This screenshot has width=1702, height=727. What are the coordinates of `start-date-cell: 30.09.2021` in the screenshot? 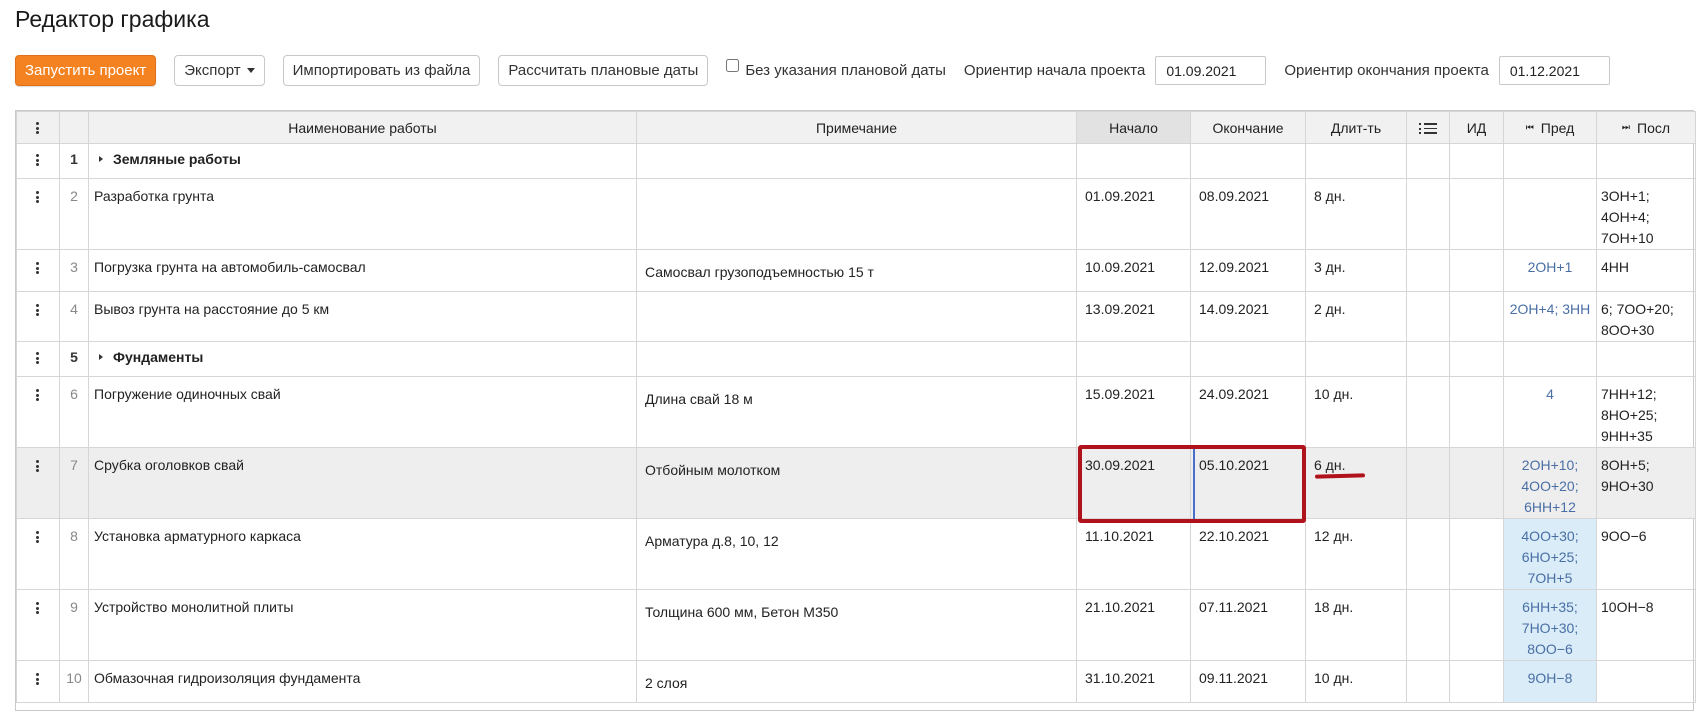 It's located at (1133, 483).